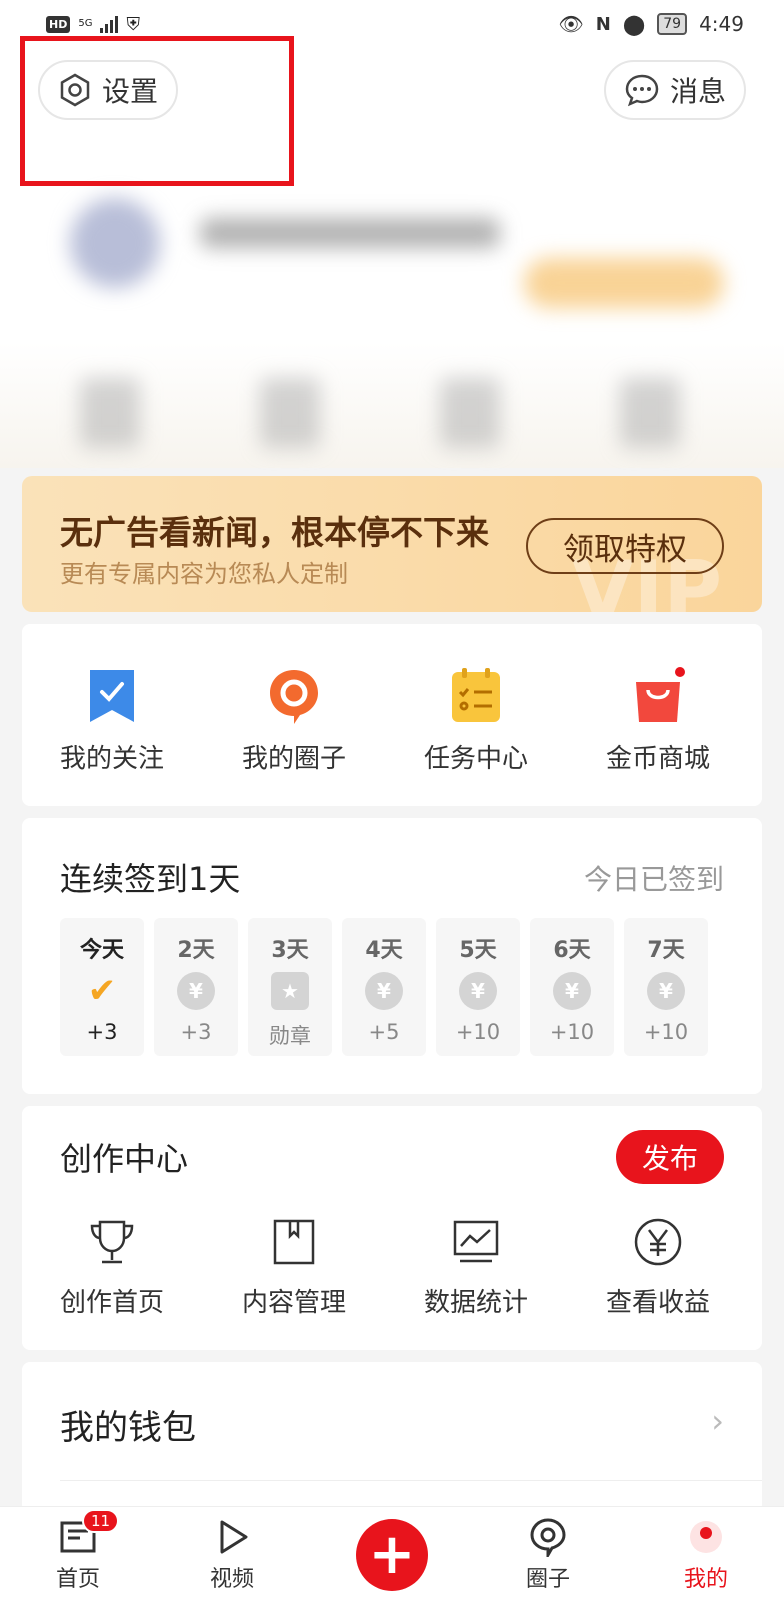 This screenshot has width=784, height=1600. I want to click on signin-day: 3天 ★ 勋章, so click(290, 987).